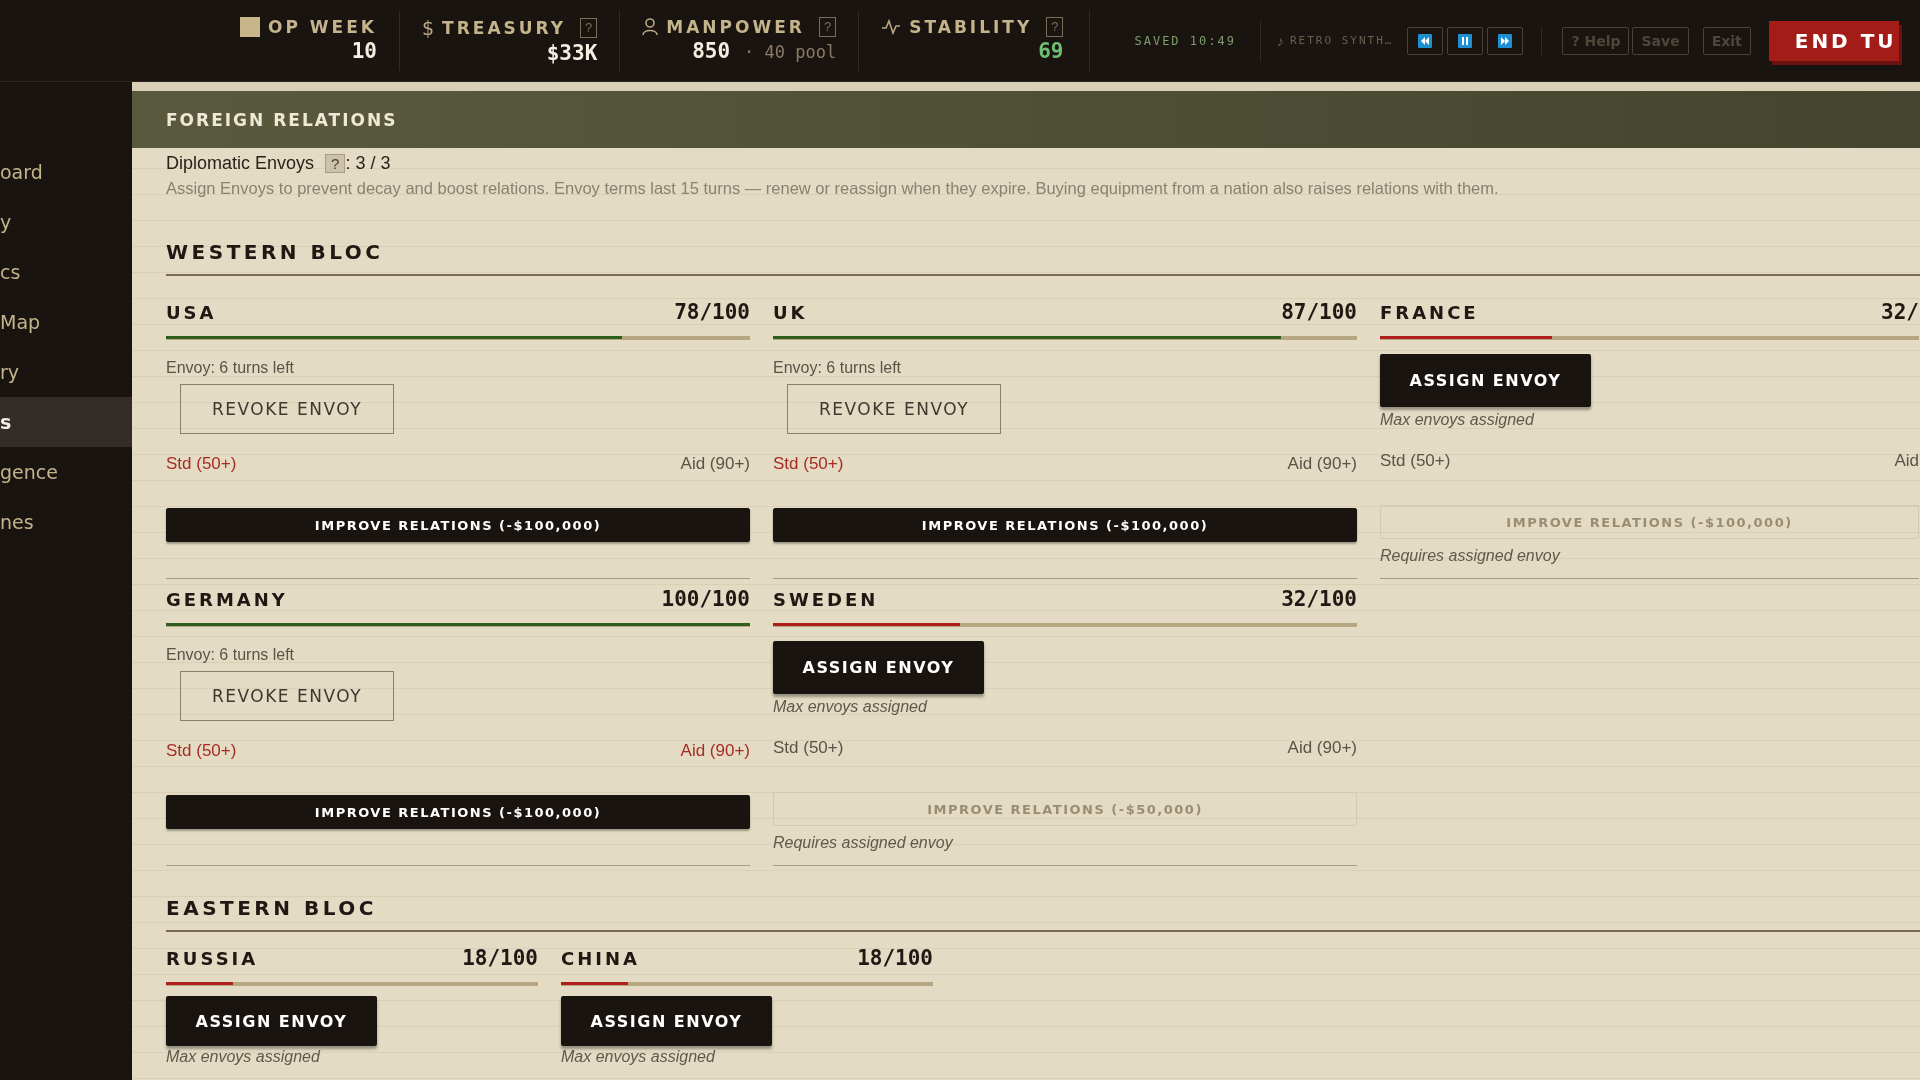 This screenshot has width=1920, height=1080. What do you see at coordinates (891, 26) in the screenshot?
I see `pulse-icon` at bounding box center [891, 26].